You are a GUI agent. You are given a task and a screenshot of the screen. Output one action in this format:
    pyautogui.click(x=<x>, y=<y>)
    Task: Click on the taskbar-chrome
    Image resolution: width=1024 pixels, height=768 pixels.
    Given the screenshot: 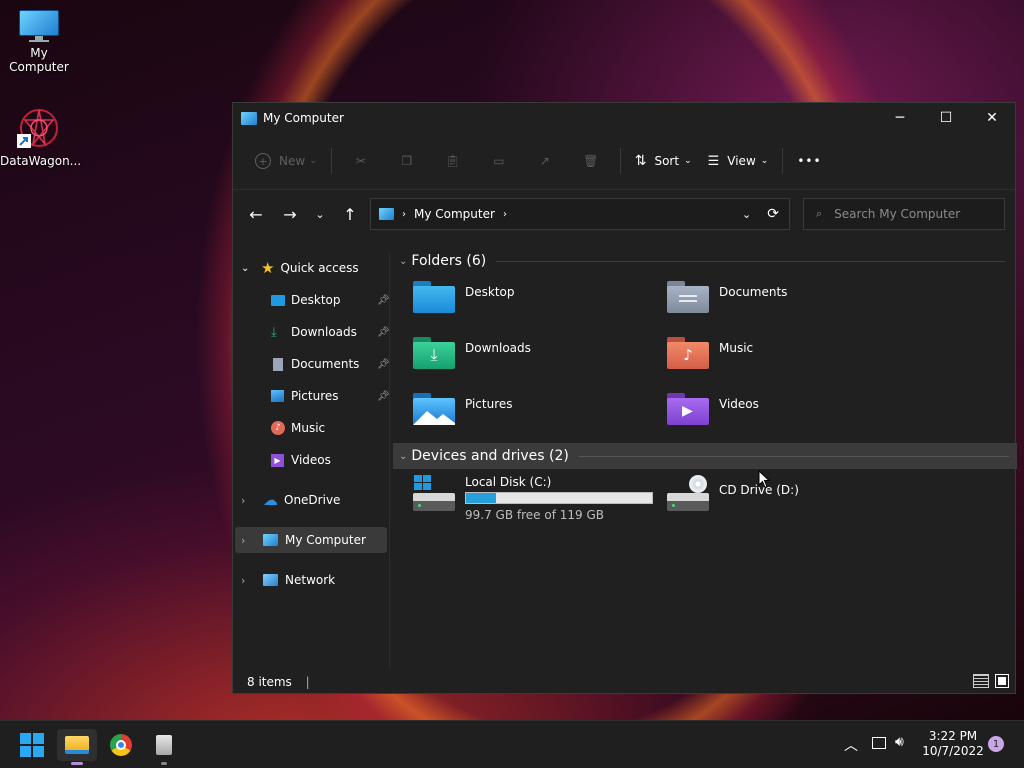 What is the action you would take?
    pyautogui.click(x=121, y=745)
    